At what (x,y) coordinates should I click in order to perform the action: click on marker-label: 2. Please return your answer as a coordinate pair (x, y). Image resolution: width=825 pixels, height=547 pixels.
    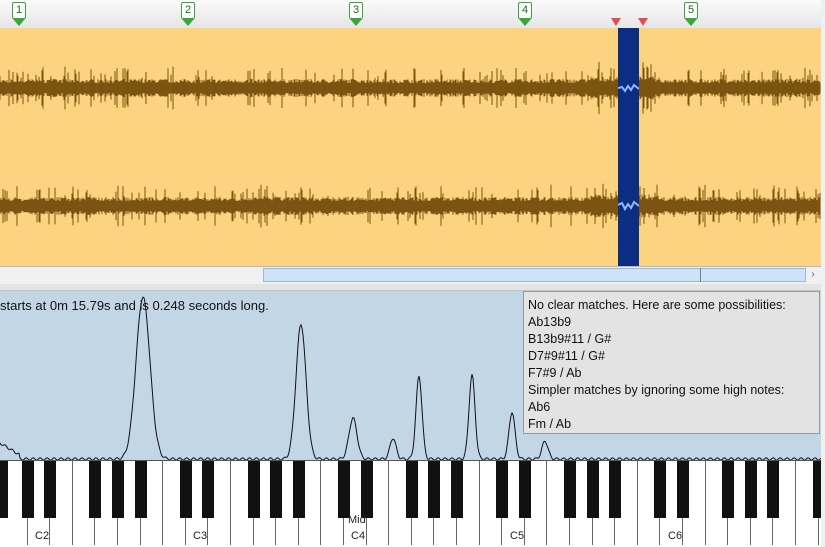
    Looking at the image, I should click on (188, 10).